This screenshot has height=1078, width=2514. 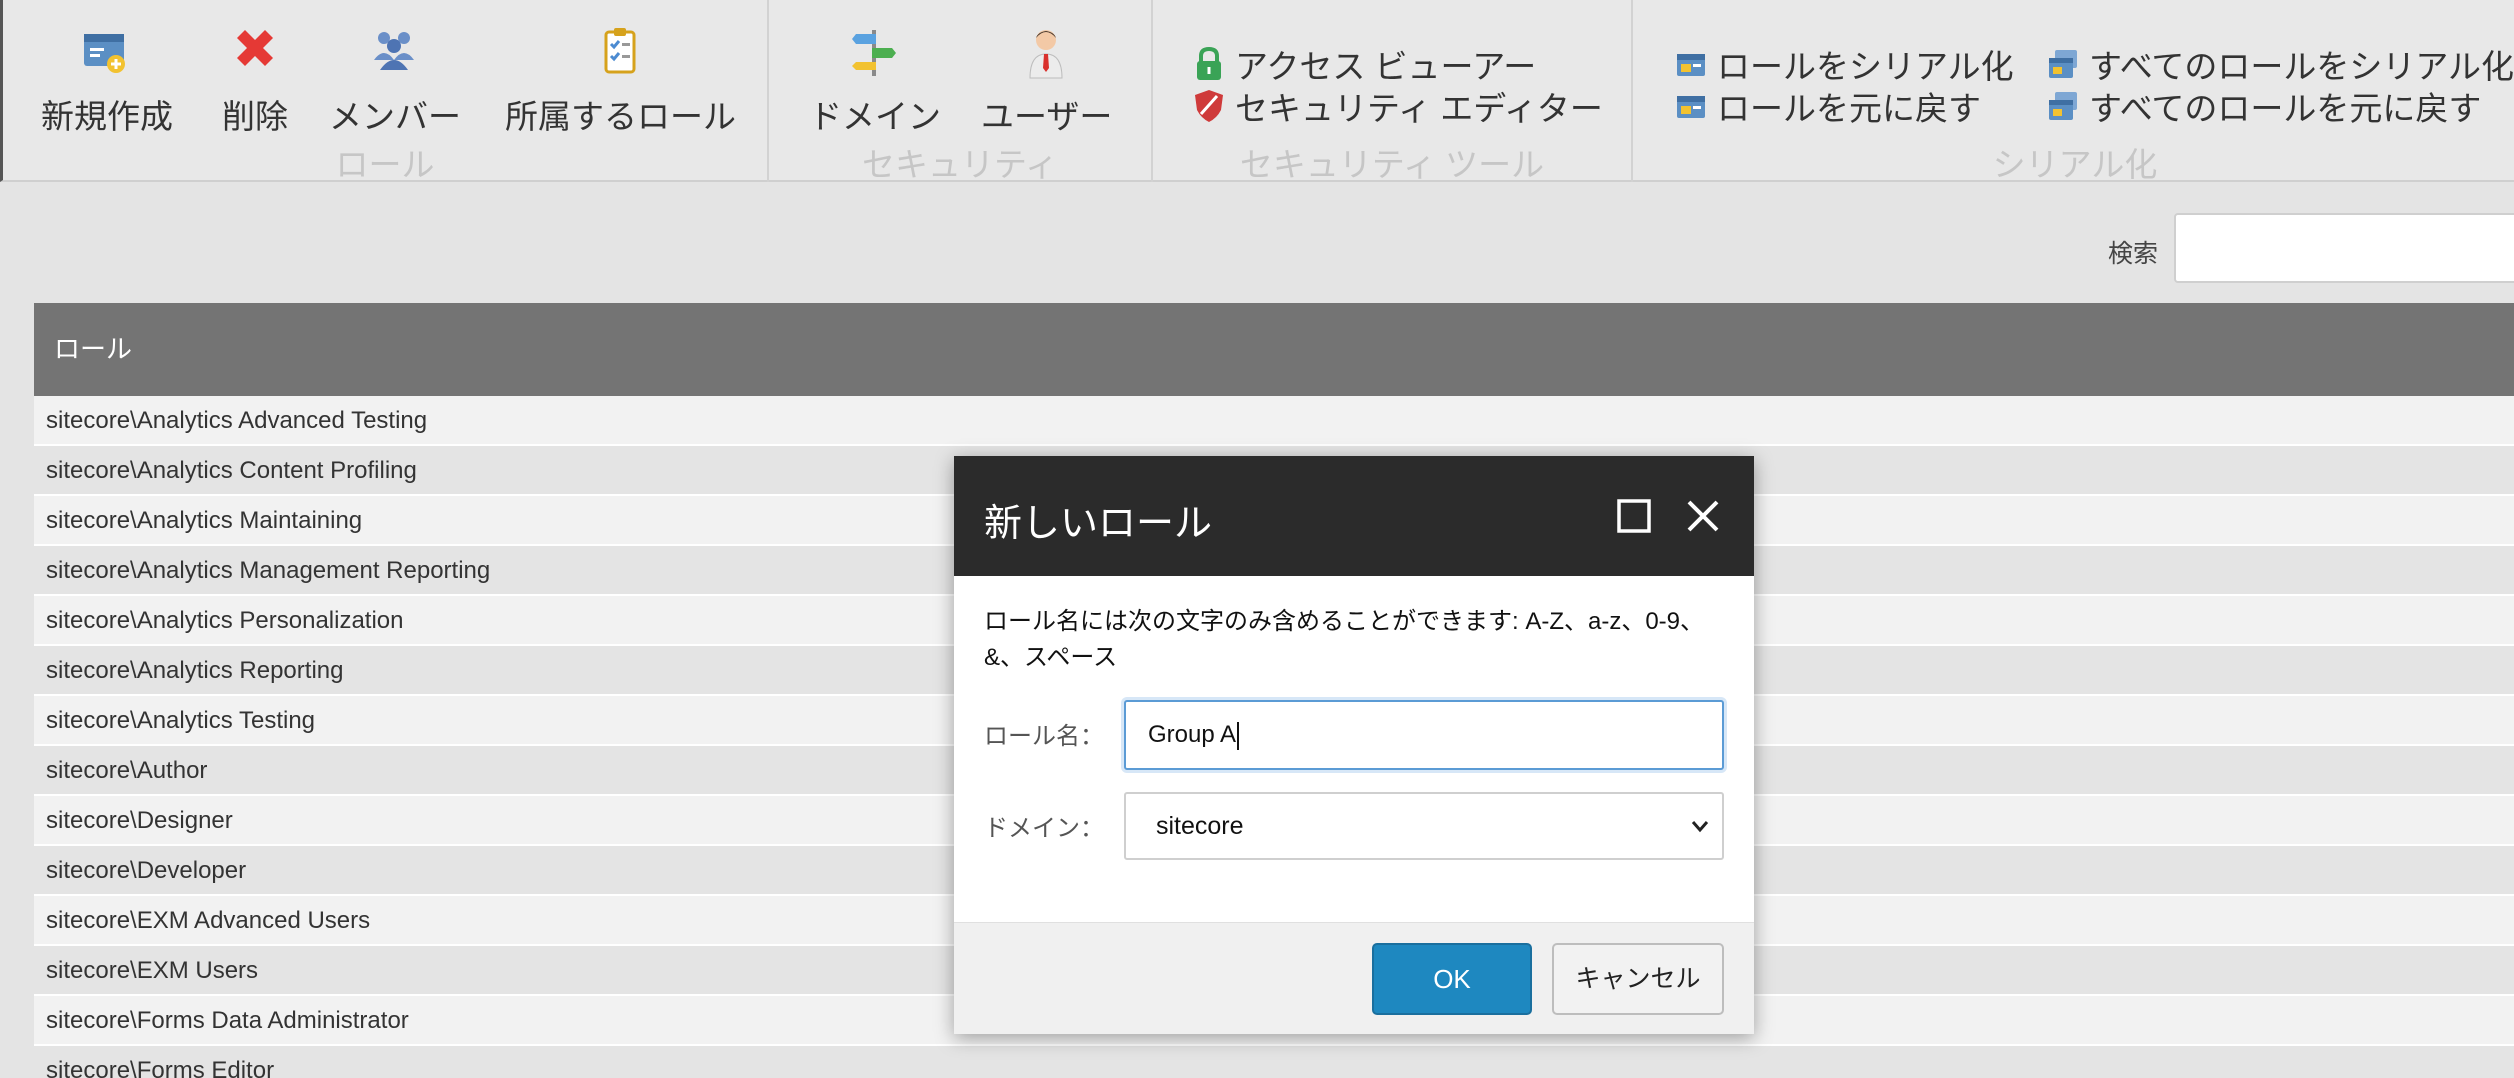 I want to click on dialog-footer: OK キャンセル, so click(x=1354, y=978).